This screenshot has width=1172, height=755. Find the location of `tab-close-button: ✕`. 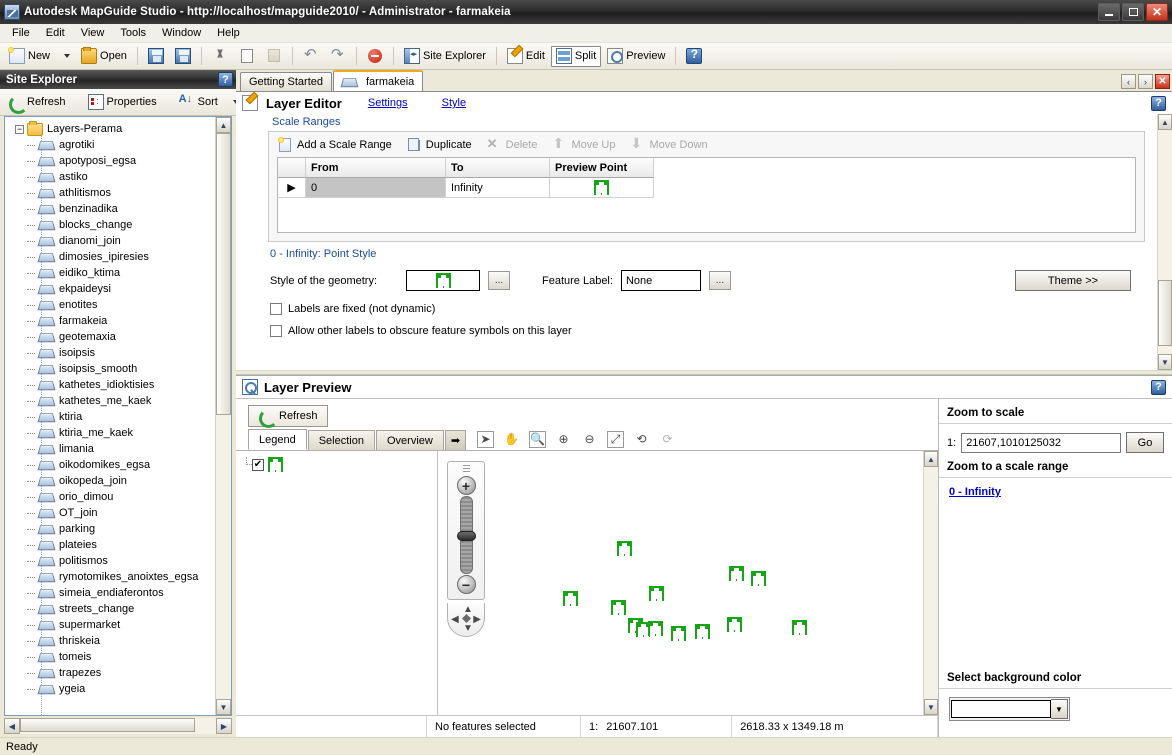

tab-close-button: ✕ is located at coordinates (1162, 81).